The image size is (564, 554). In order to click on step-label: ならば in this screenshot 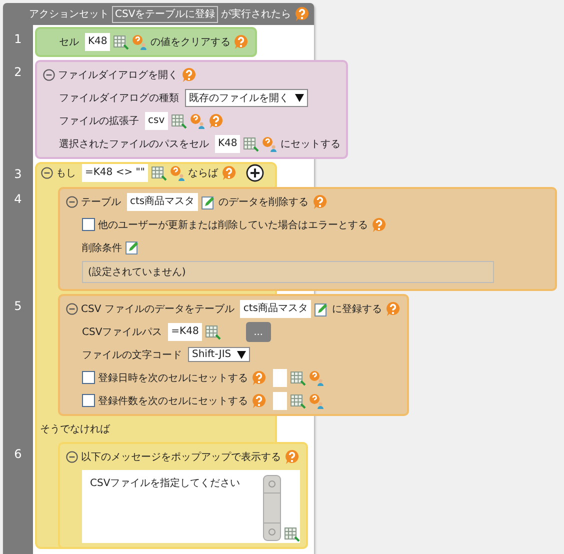, I will do `click(203, 173)`.